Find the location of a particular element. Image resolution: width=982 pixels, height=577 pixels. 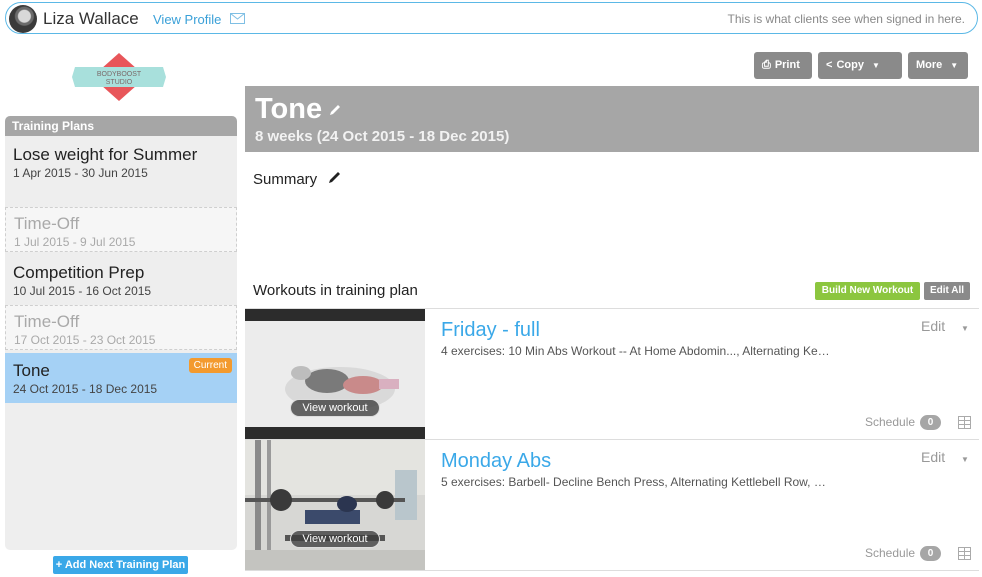

plan-dates: 17 Oct 2015 - 23 Oct 2015 is located at coordinates (85, 340).